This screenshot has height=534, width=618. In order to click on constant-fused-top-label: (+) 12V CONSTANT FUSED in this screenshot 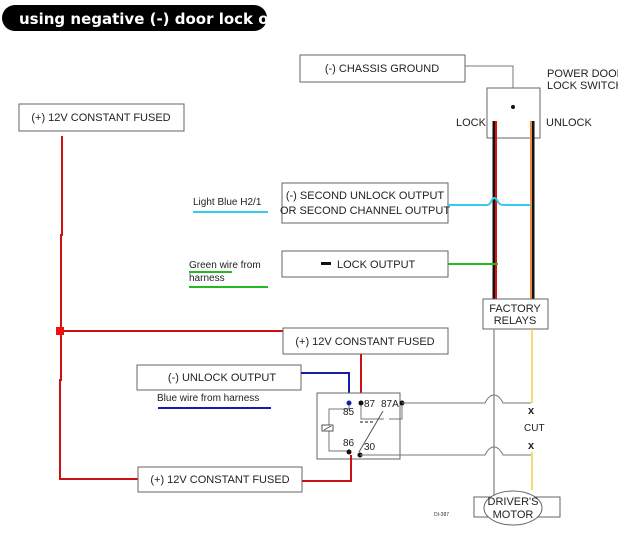, I will do `click(100, 118)`.